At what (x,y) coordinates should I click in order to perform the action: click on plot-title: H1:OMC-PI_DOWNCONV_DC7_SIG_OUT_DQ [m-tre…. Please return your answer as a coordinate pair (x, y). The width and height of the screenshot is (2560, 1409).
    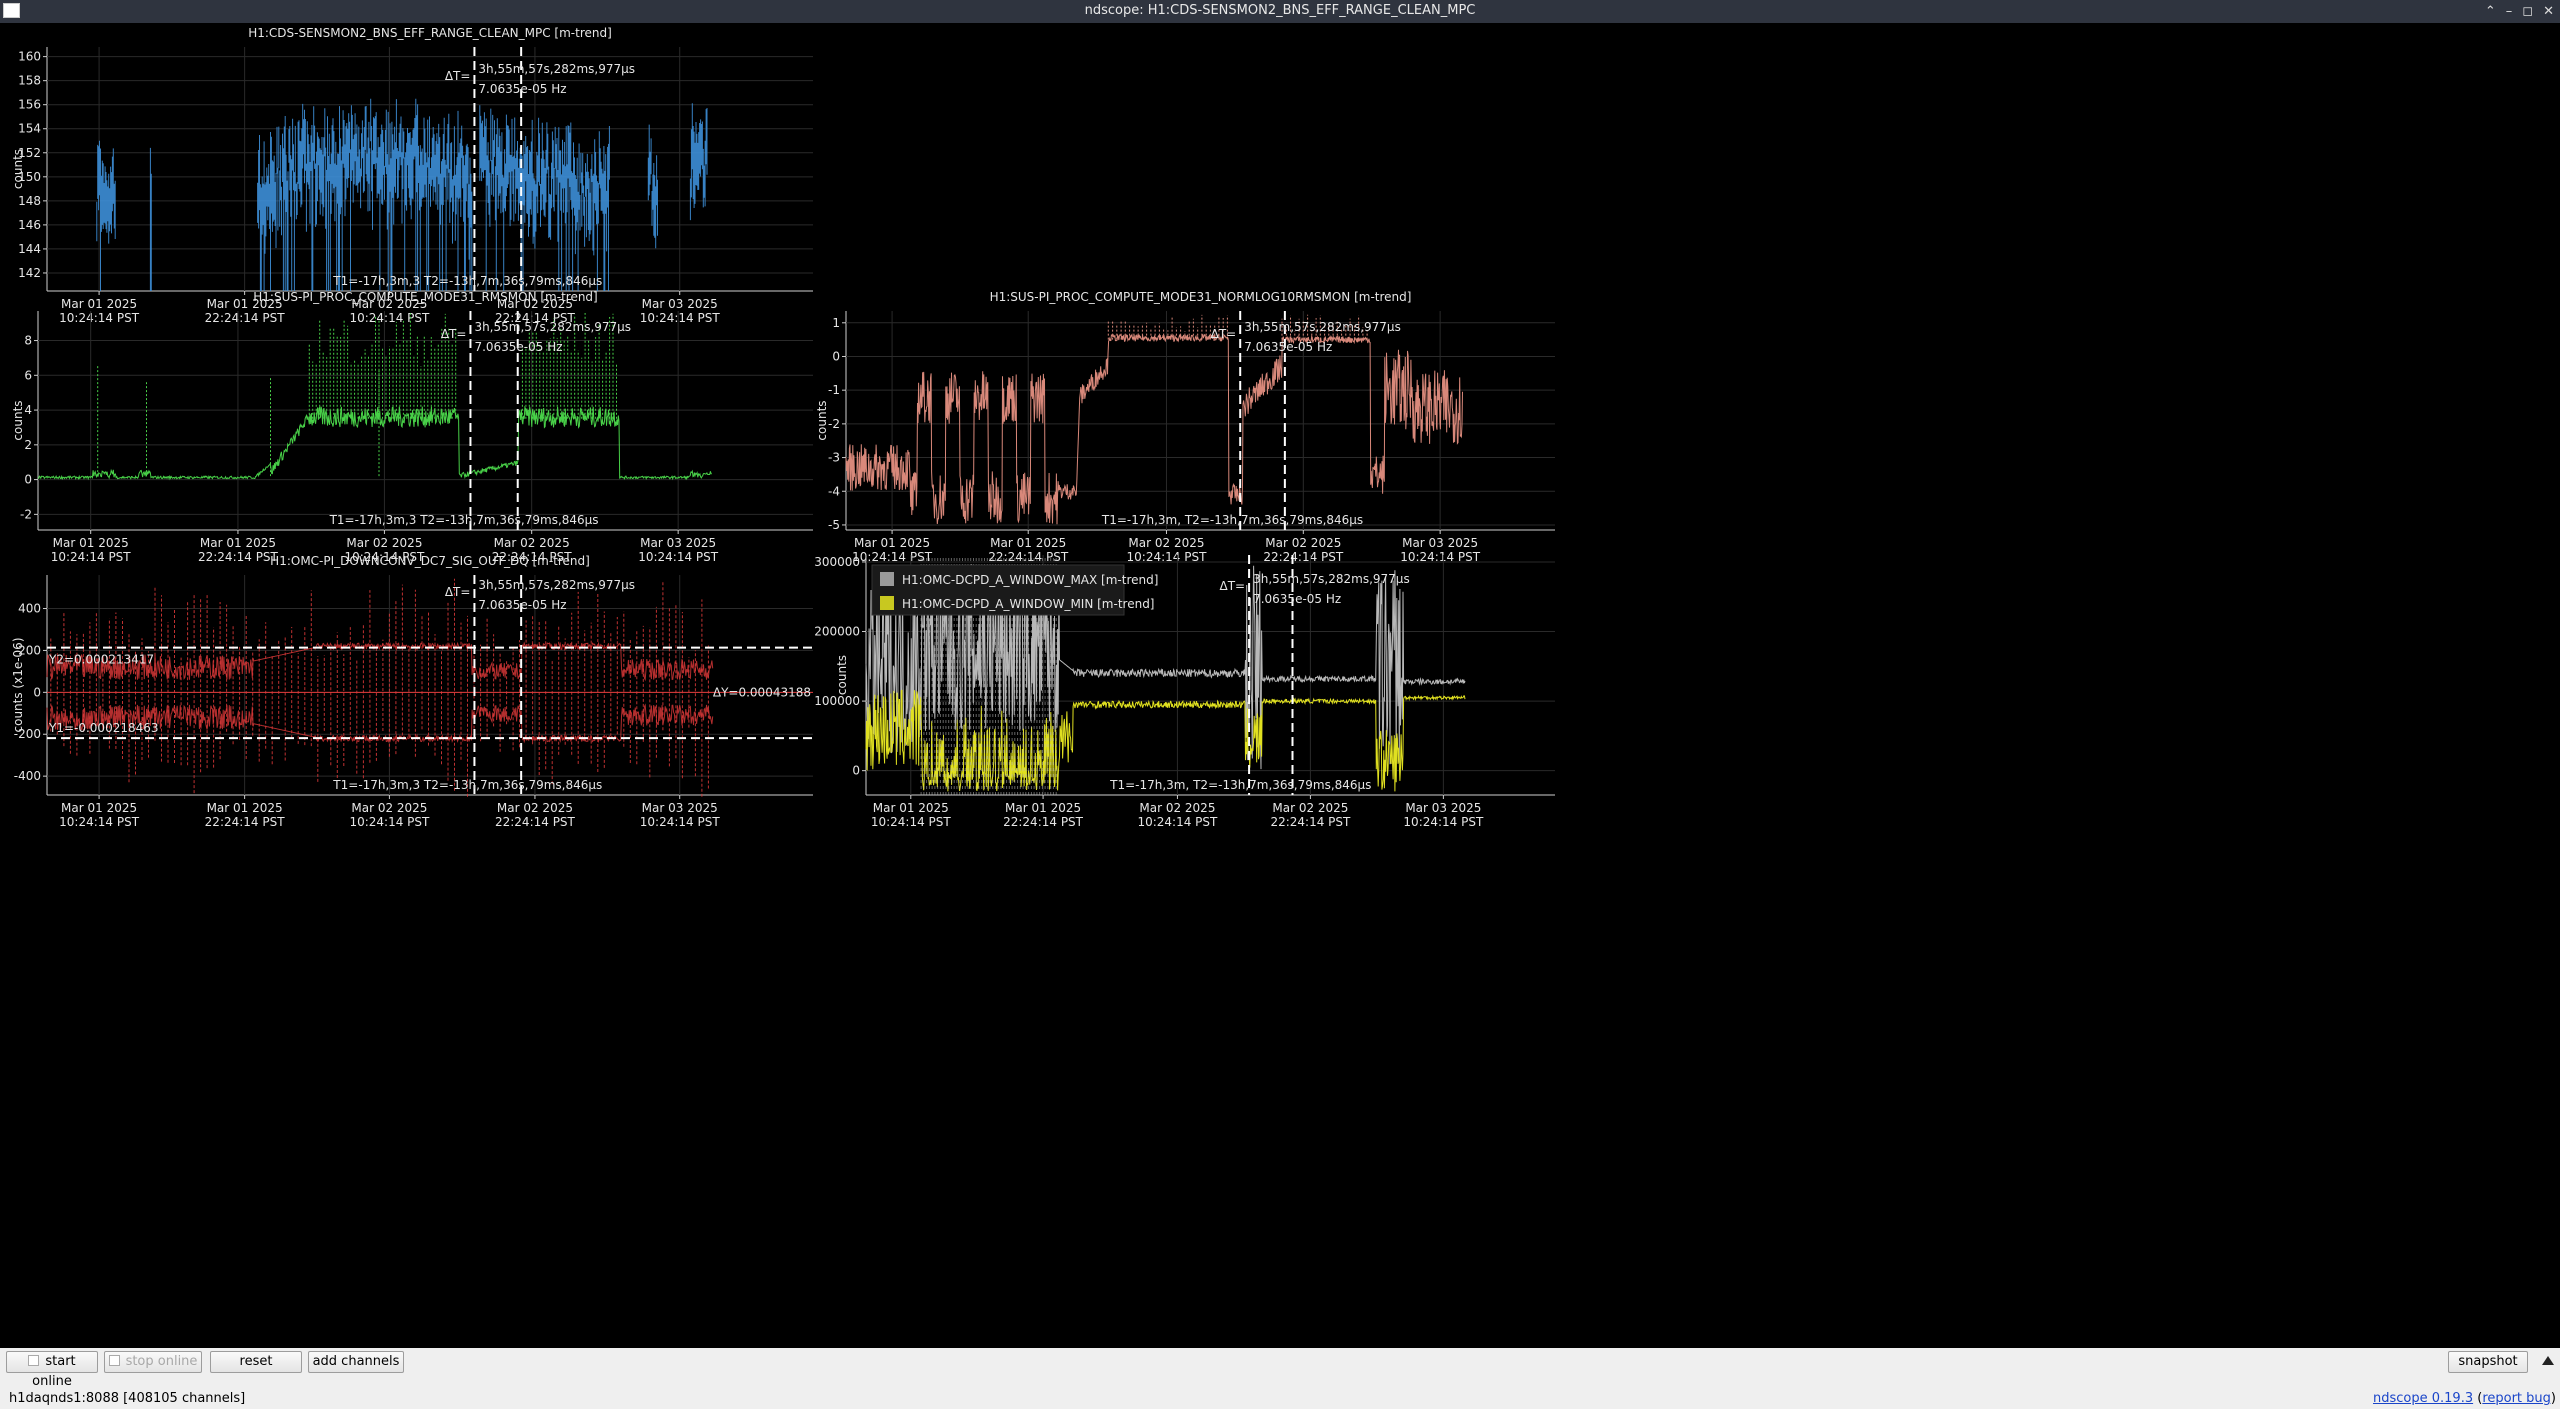
    Looking at the image, I should click on (430, 561).